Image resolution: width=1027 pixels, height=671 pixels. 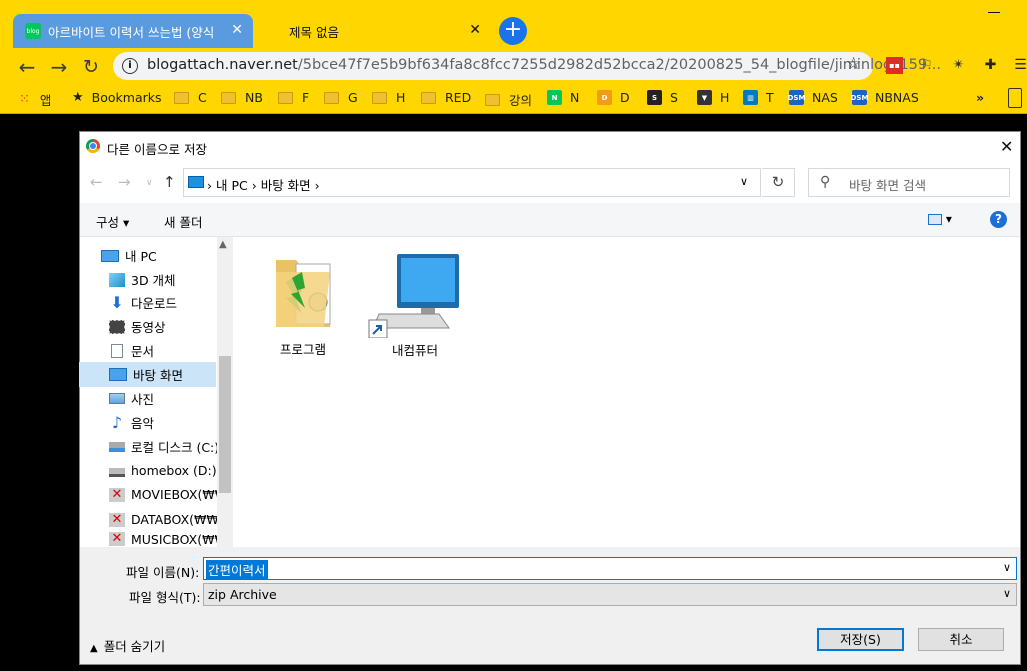 I want to click on filename-value: 간편이력서, so click(x=237, y=569).